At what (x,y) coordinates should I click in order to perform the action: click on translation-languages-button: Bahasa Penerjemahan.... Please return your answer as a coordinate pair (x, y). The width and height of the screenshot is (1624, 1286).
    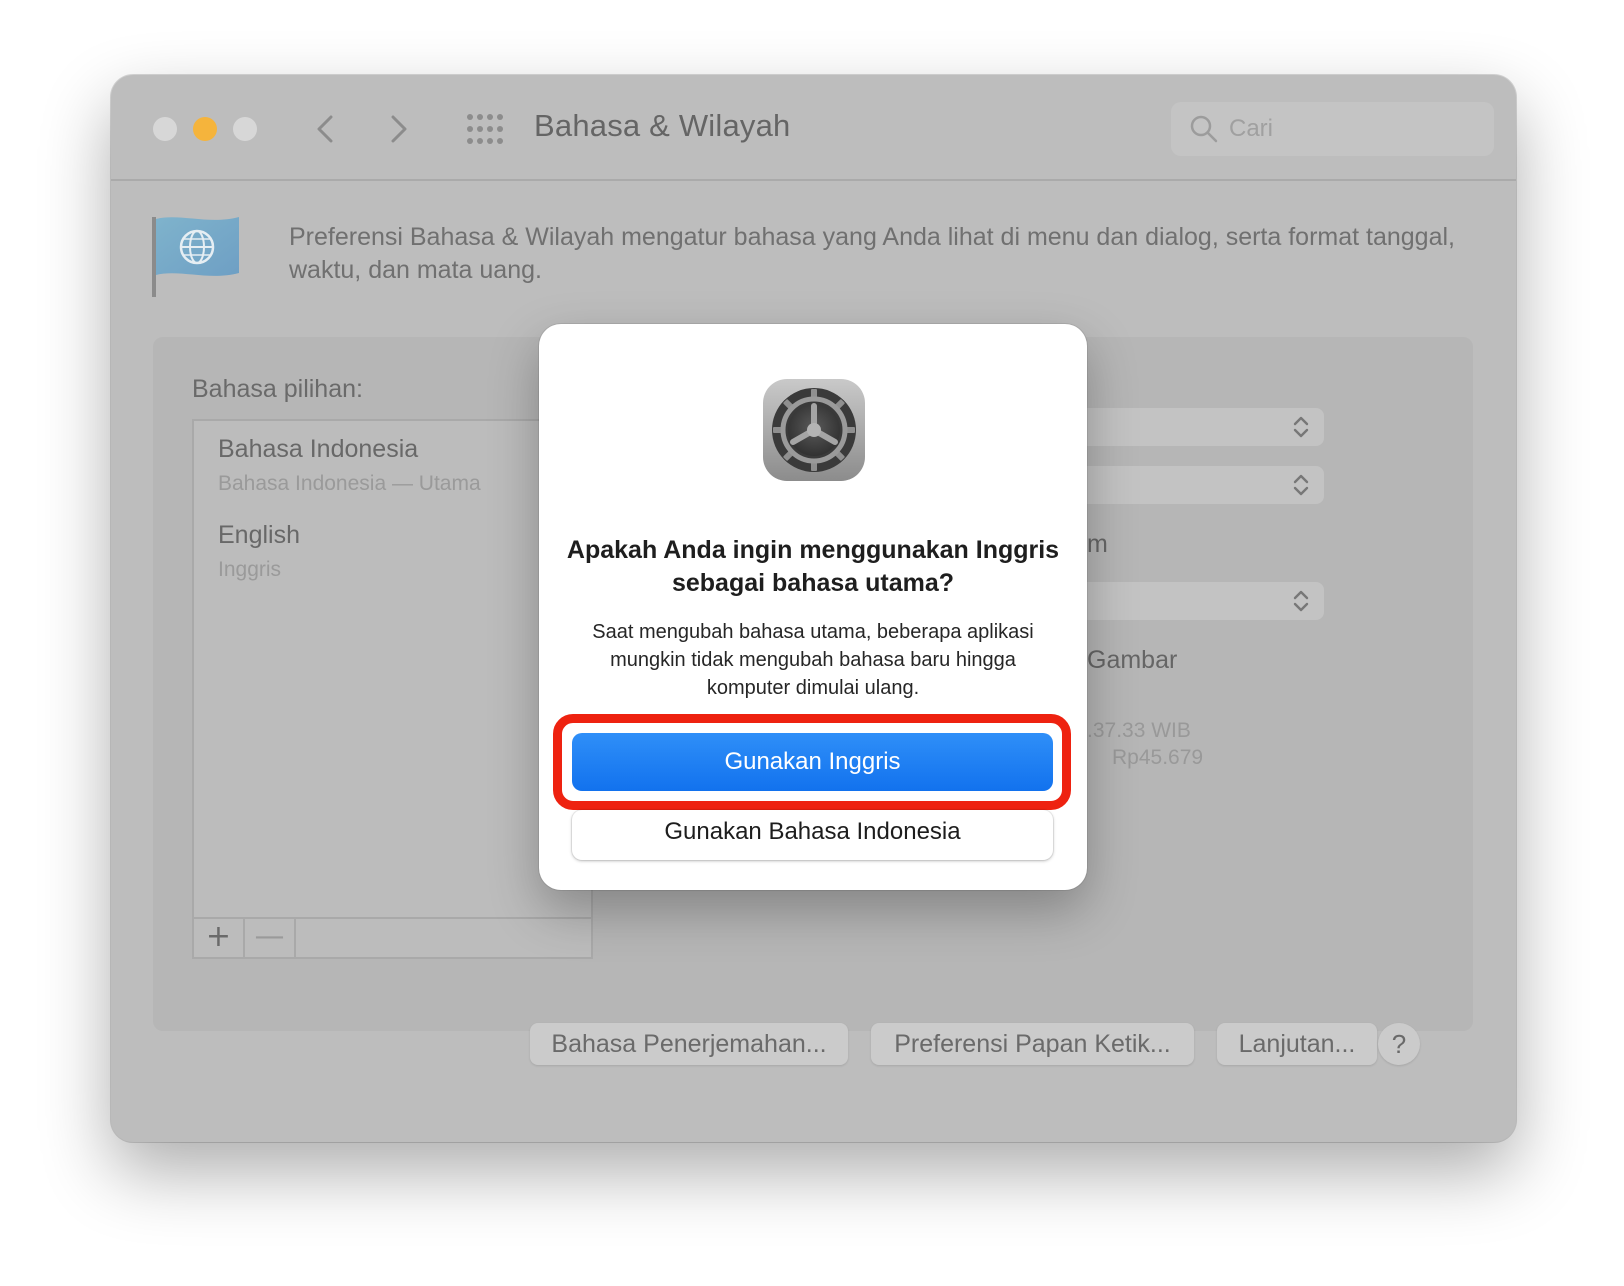
    Looking at the image, I should click on (689, 1044).